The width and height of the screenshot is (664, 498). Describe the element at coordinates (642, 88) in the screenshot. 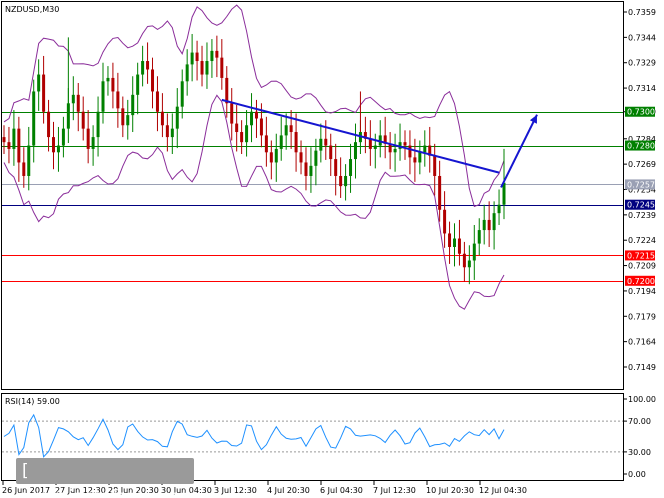

I see `price-tick-label: 0.7314` at that location.